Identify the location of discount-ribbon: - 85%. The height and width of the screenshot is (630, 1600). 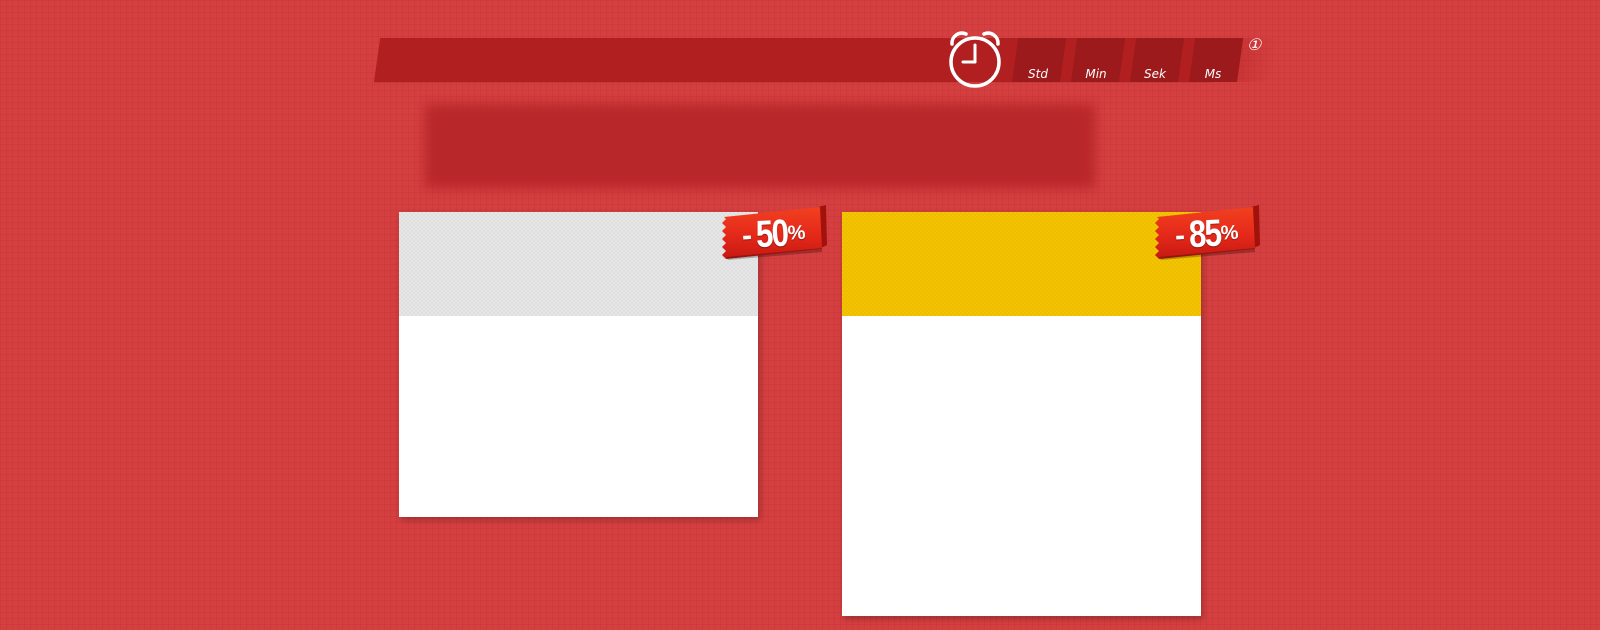
(1209, 233).